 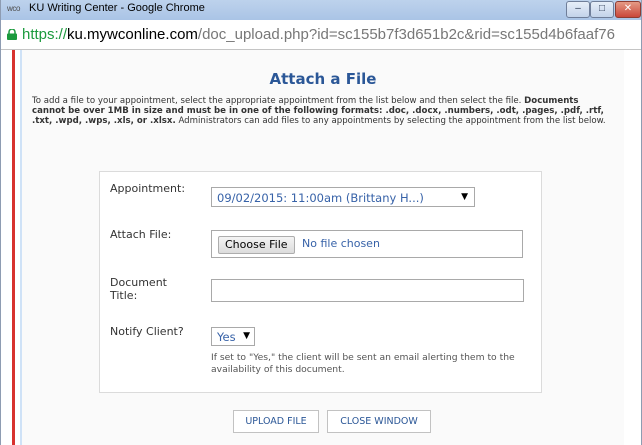 I want to click on app-icon: wco, so click(x=14, y=8).